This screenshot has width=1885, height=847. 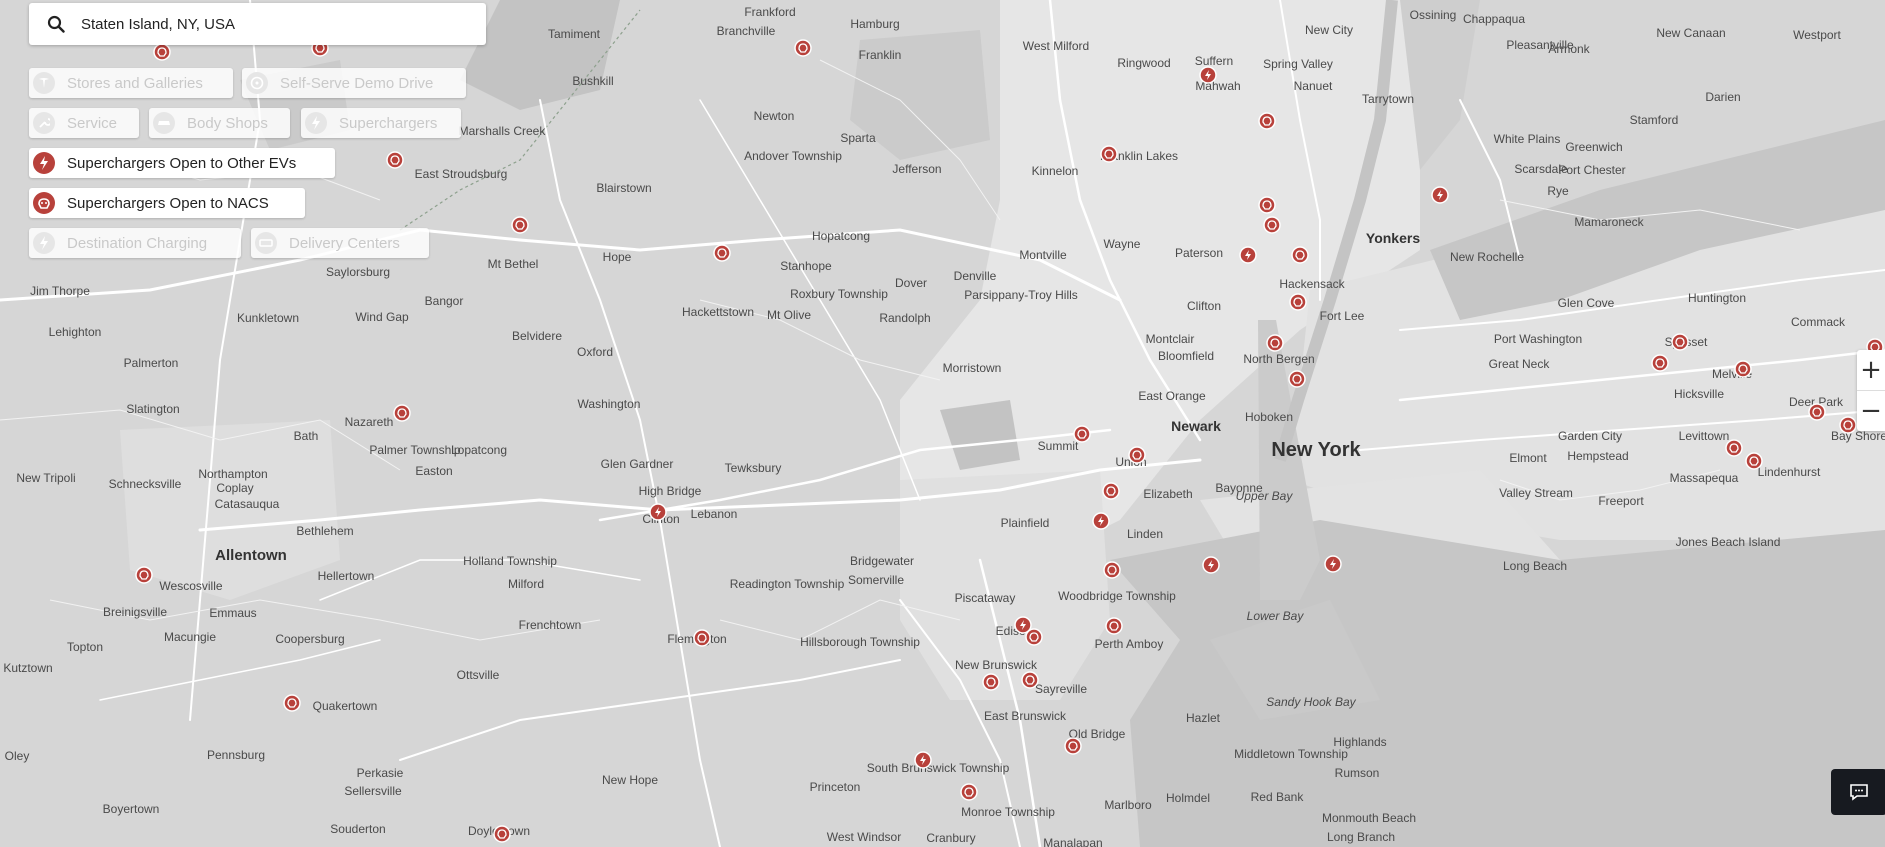 What do you see at coordinates (1342, 316) in the screenshot?
I see `town-label: Fort Lee` at bounding box center [1342, 316].